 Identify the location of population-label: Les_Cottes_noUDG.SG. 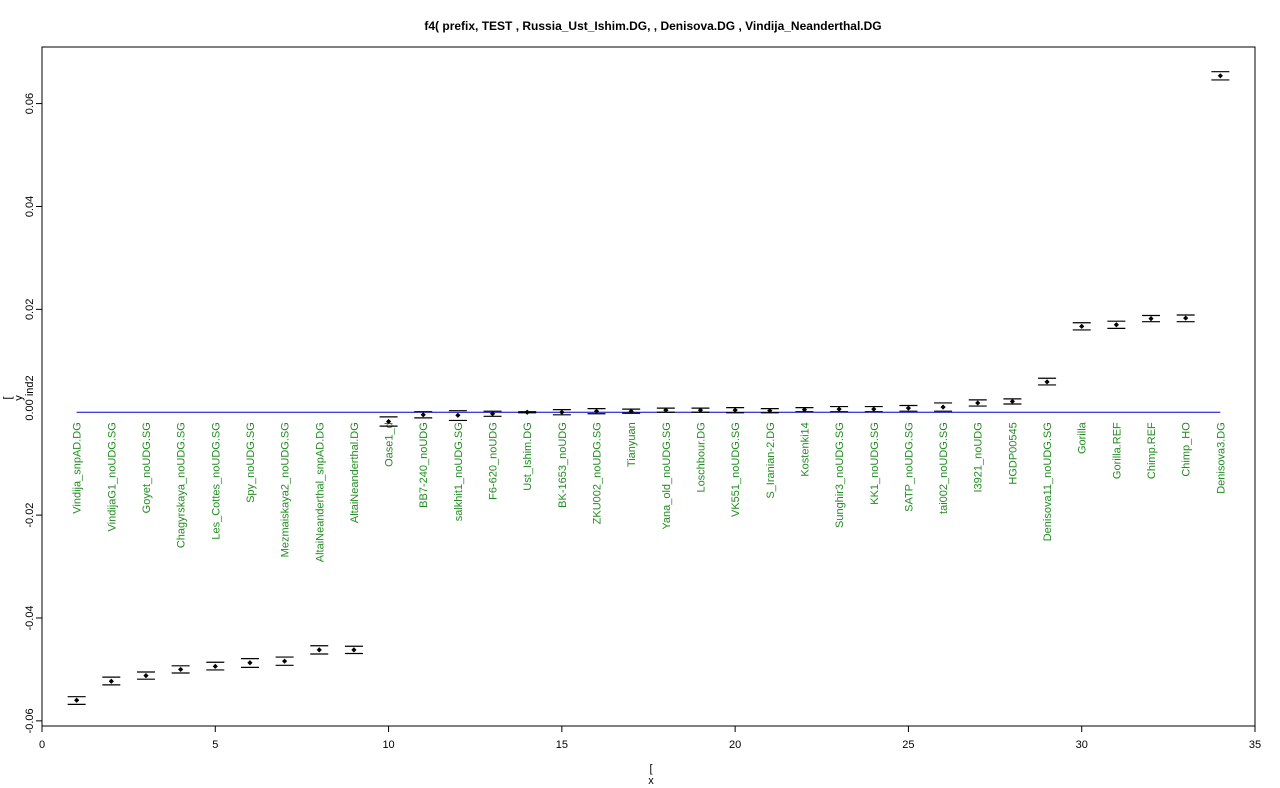
(216, 480).